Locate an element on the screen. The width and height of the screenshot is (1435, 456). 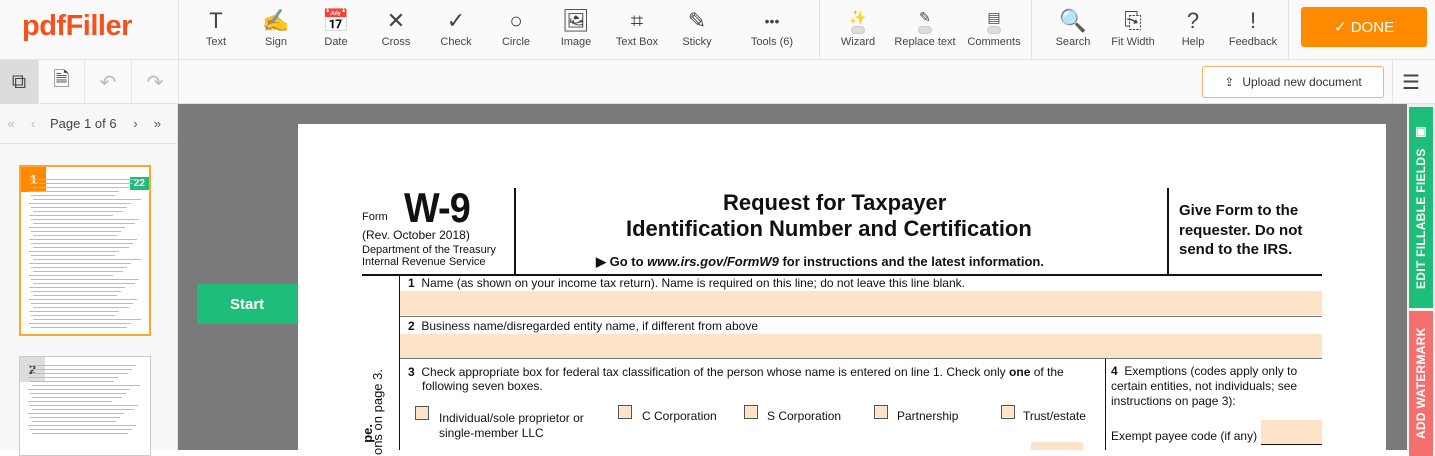
irs-link: www.irs.gov/FormW9 is located at coordinates (713, 261).